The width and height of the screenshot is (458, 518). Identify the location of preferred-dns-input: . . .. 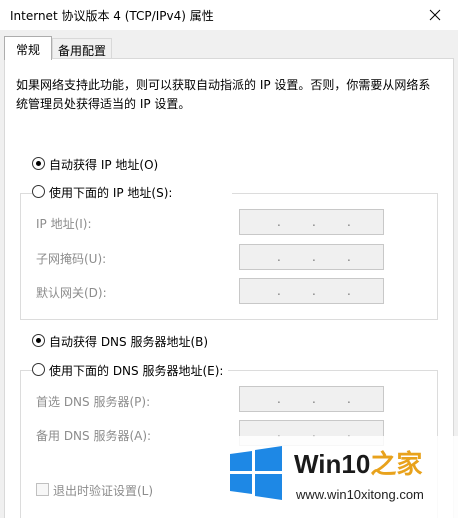
(311, 399).